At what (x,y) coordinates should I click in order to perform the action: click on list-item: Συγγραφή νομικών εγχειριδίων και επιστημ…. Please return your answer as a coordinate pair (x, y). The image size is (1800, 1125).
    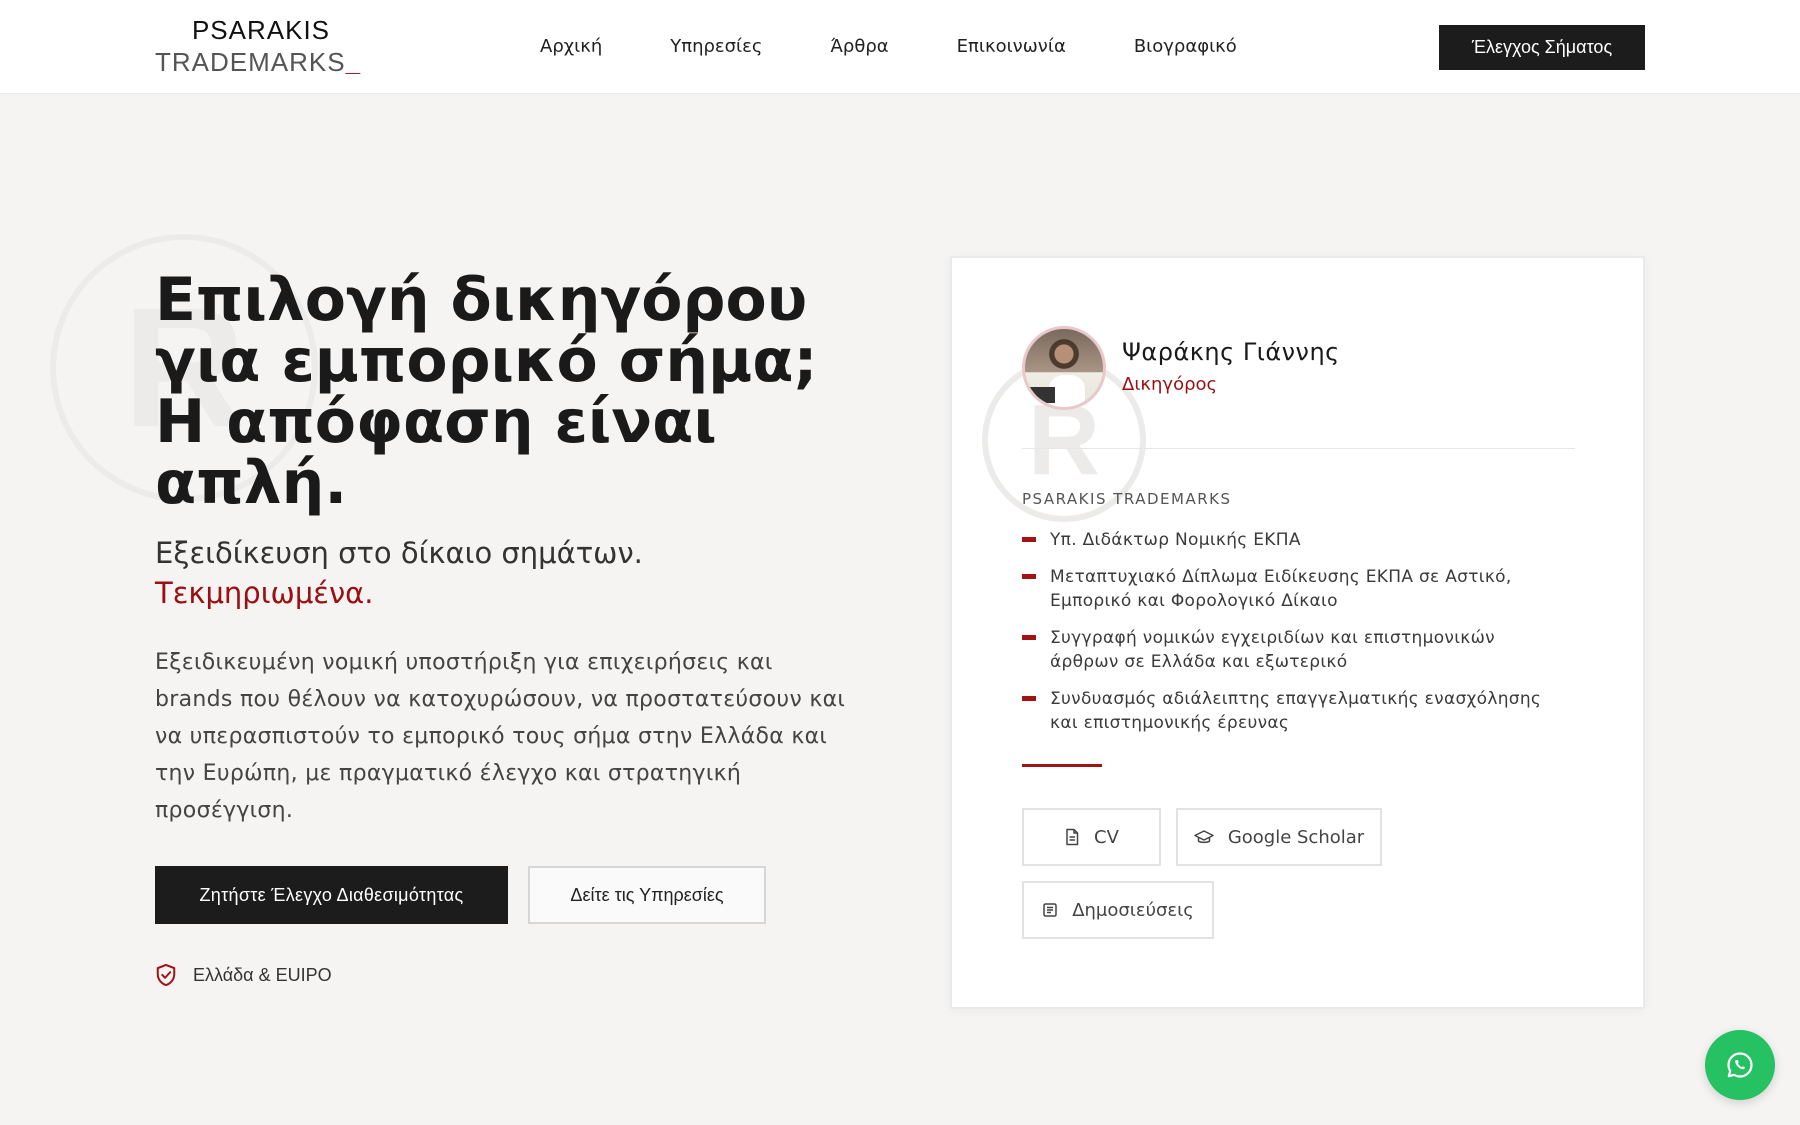
    Looking at the image, I should click on (1282, 650).